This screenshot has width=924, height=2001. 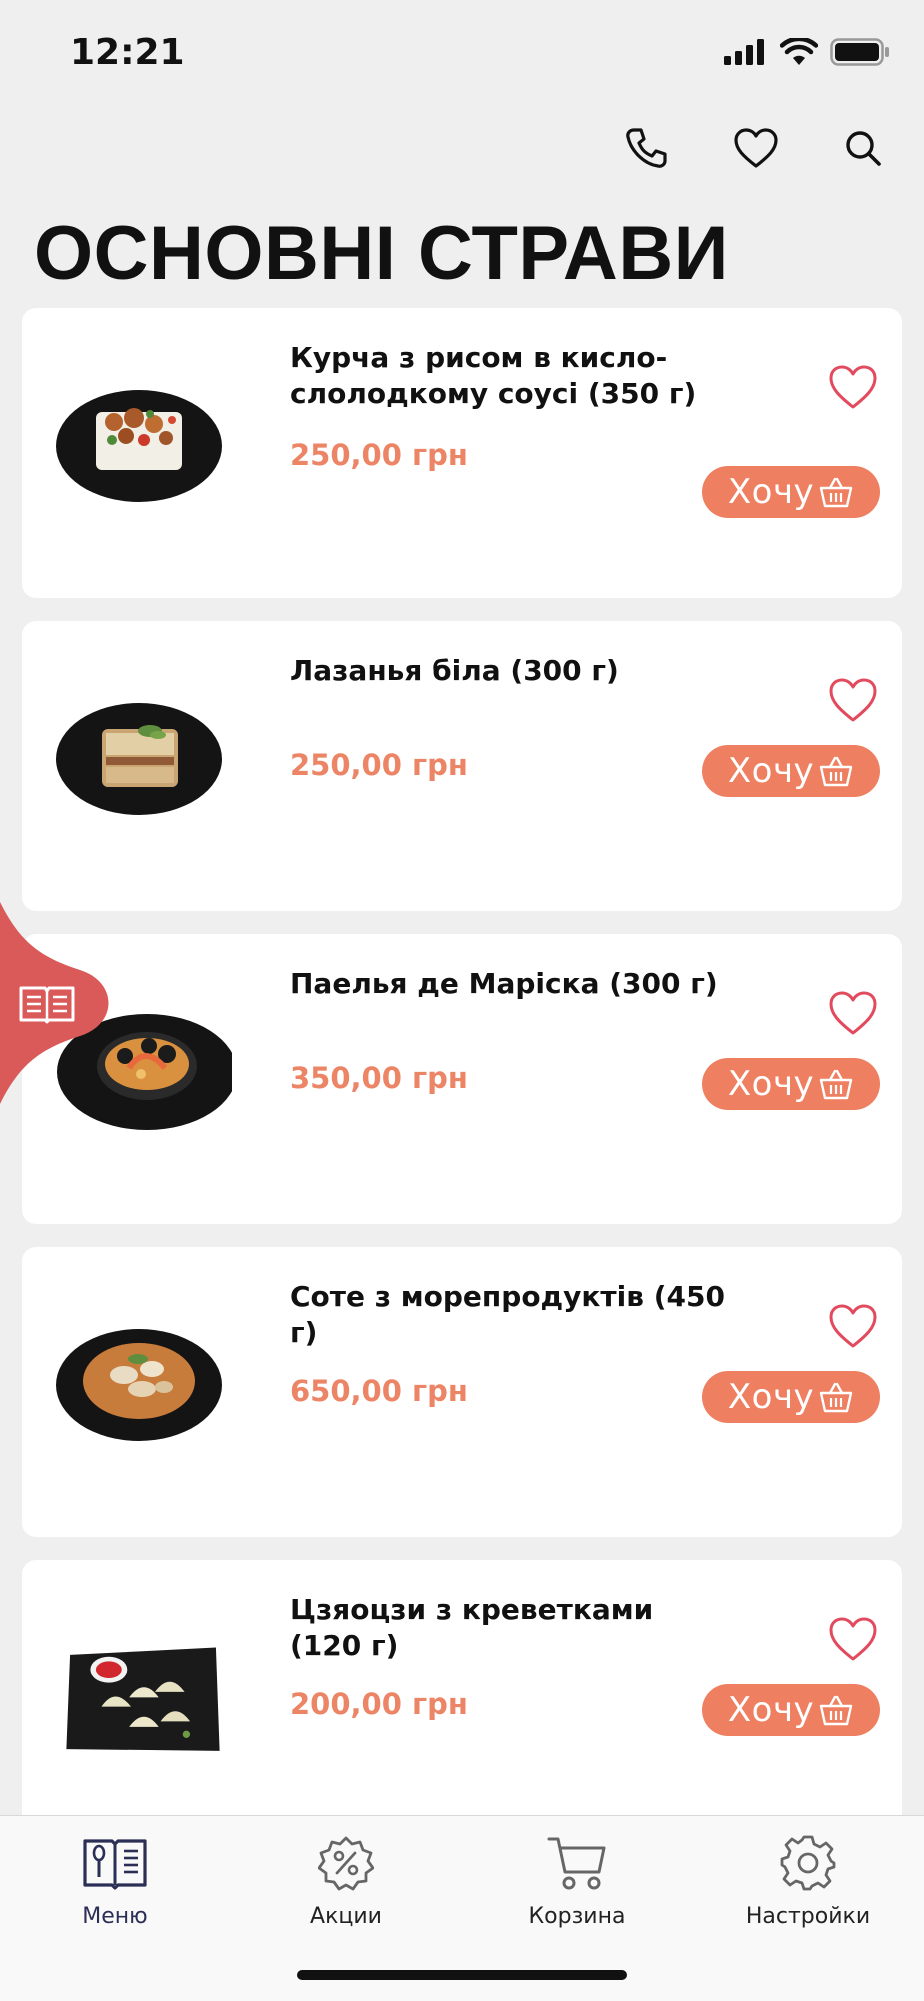 I want to click on status-bar: 12:21, so click(x=462, y=55).